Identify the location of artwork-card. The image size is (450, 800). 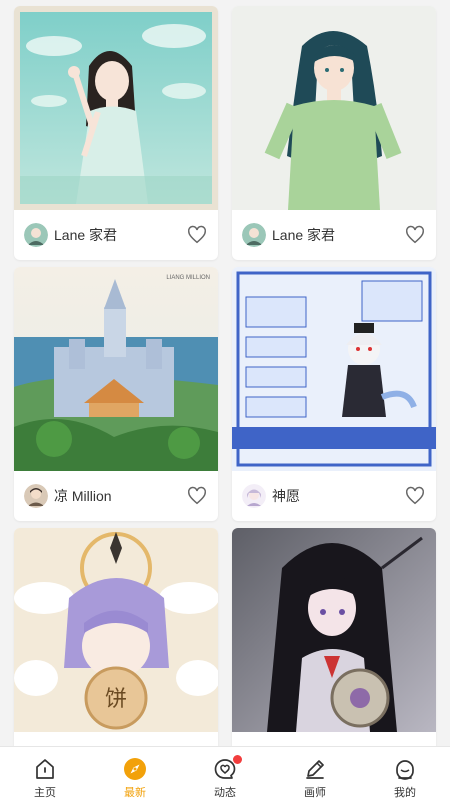
(334, 637).